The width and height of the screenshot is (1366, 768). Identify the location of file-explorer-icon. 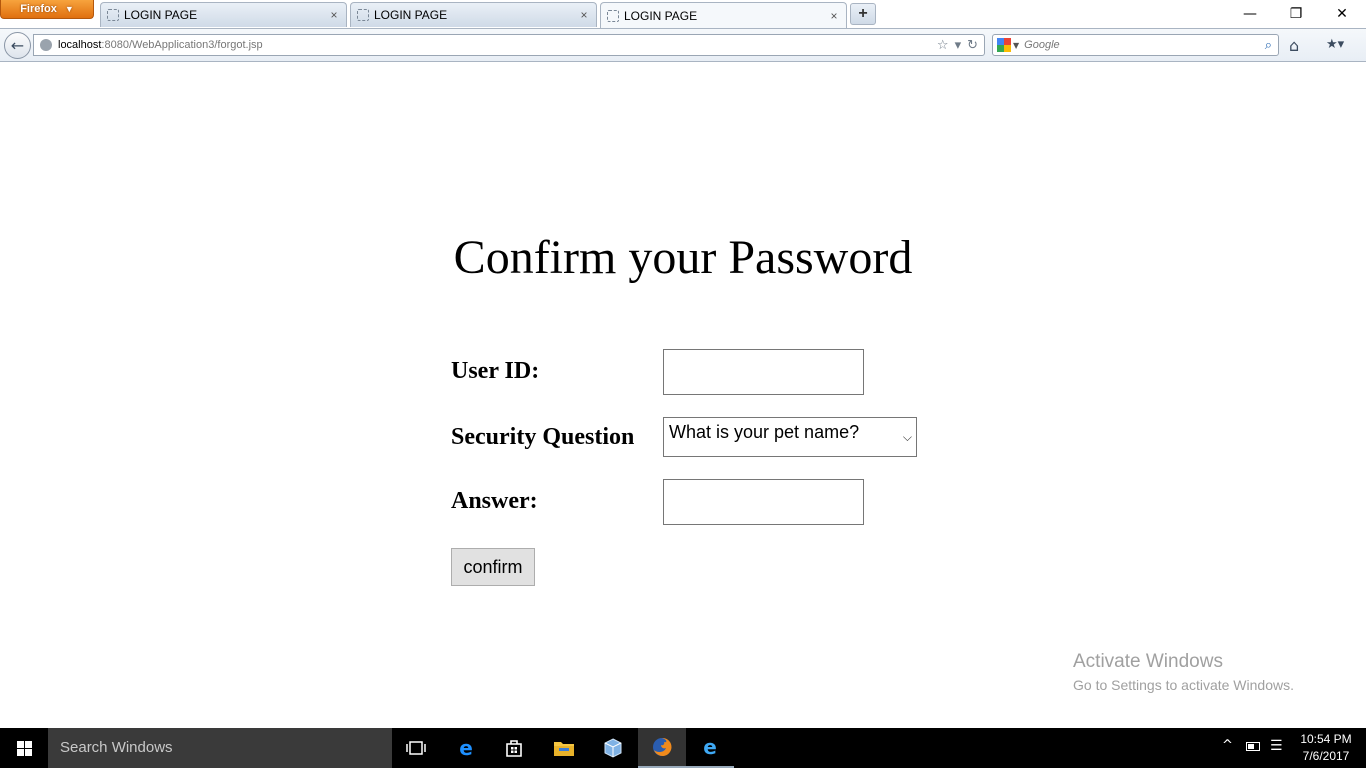
(564, 748).